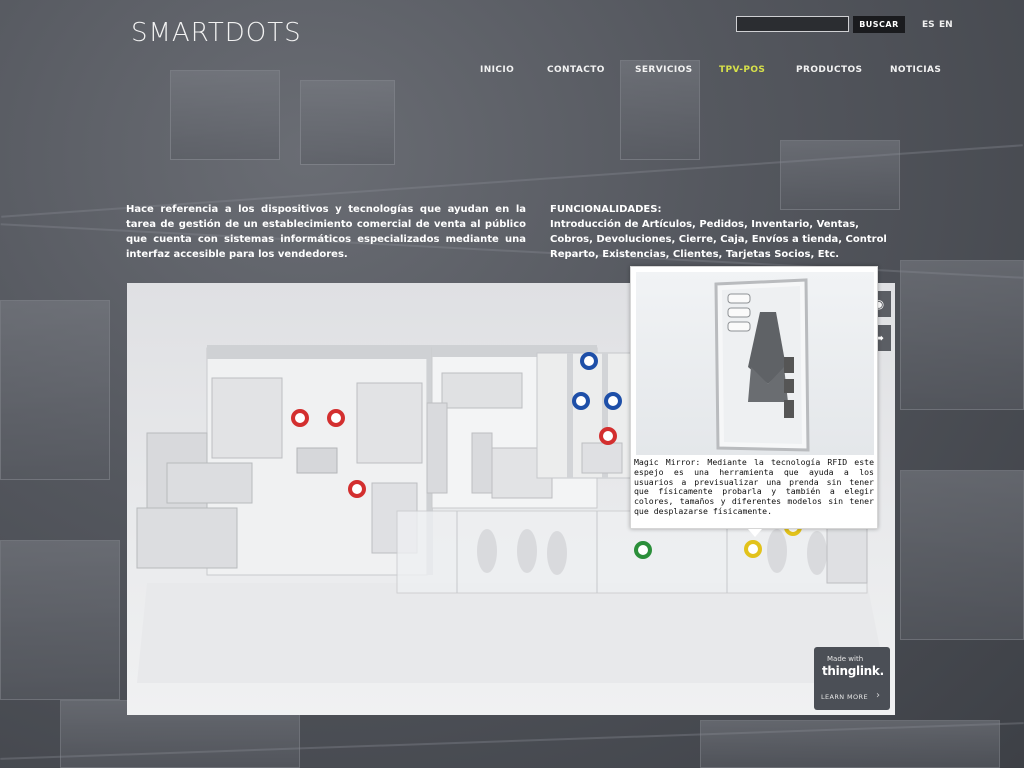 The height and width of the screenshot is (768, 1024). I want to click on search-button: BUSCAR, so click(879, 24).